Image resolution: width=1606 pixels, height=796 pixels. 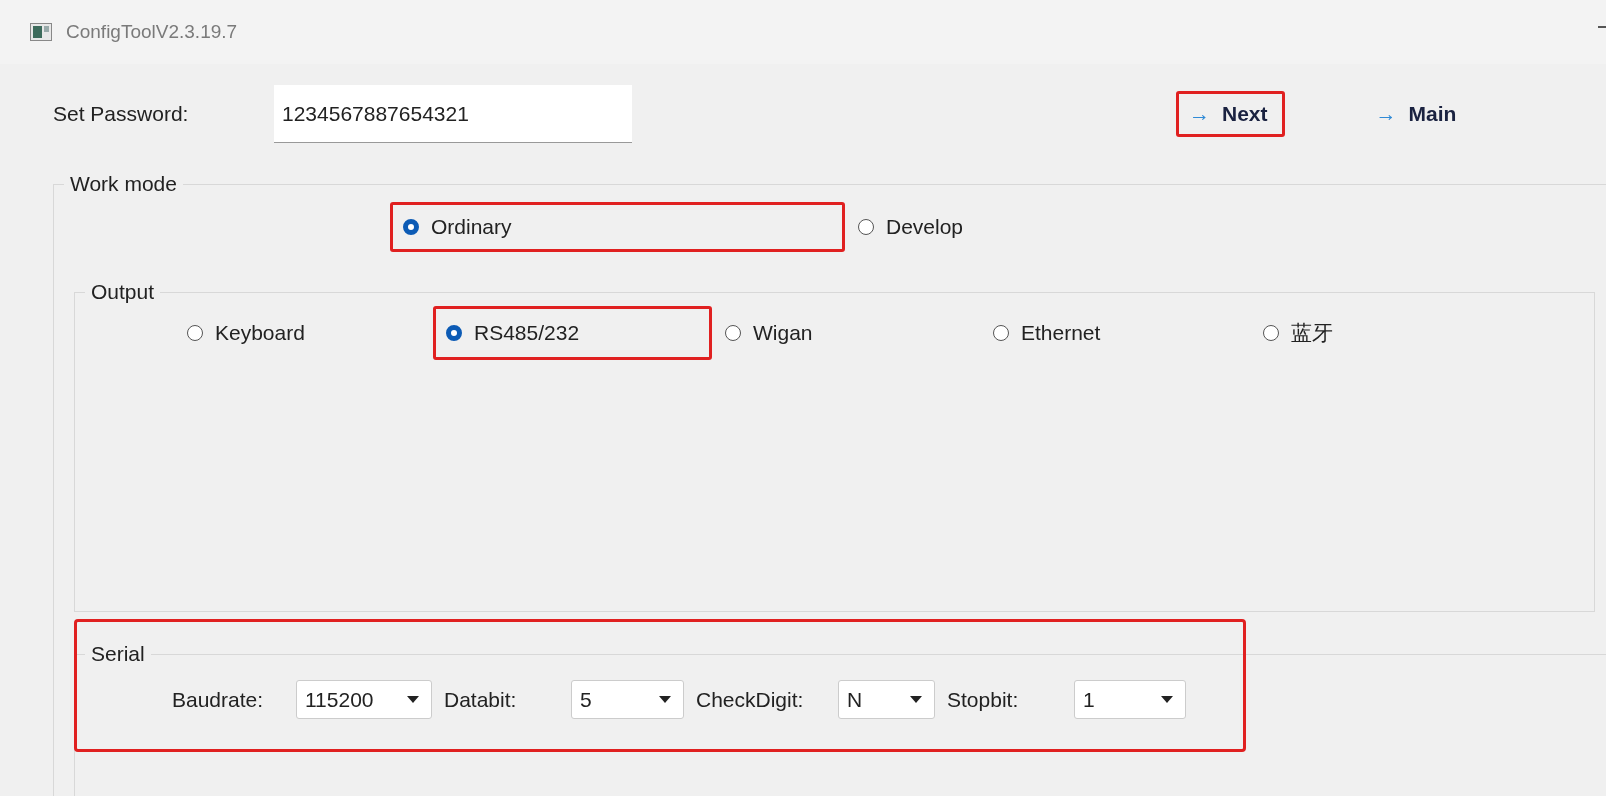 What do you see at coordinates (945, 227) in the screenshot?
I see `radio-option: Develop` at bounding box center [945, 227].